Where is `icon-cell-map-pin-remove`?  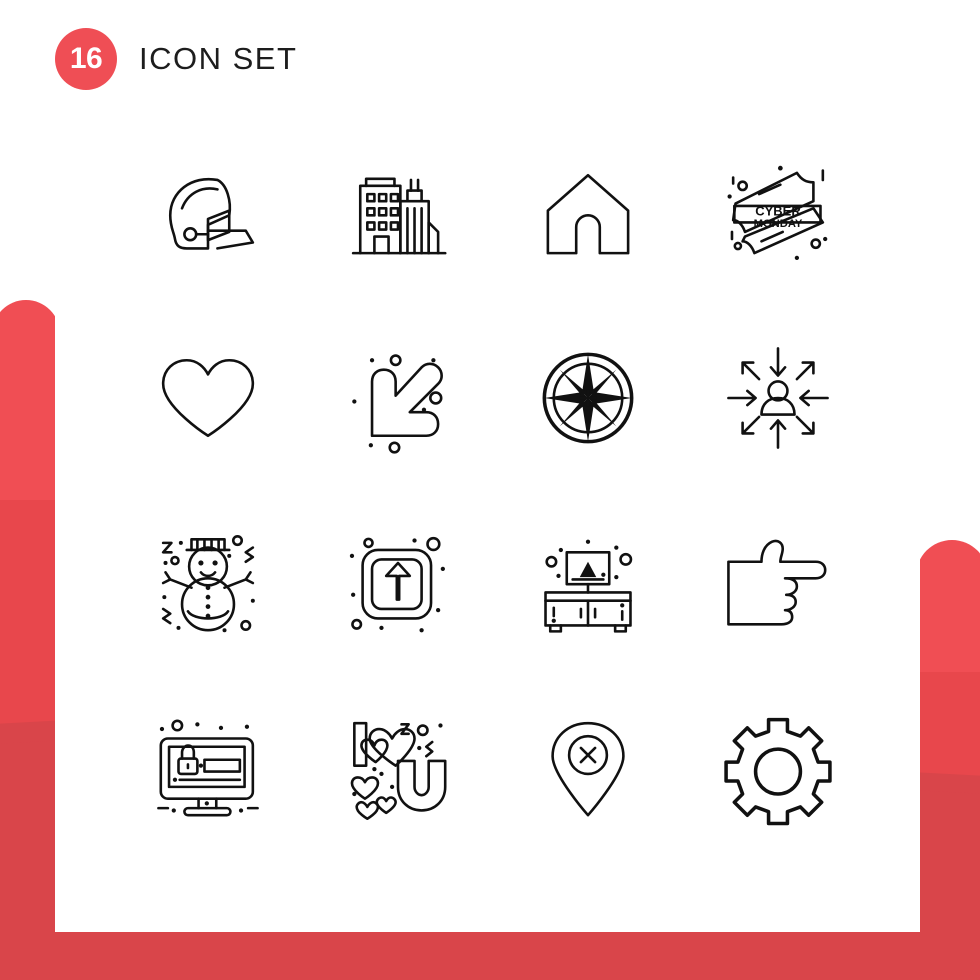
icon-cell-map-pin-remove is located at coordinates (588, 767).